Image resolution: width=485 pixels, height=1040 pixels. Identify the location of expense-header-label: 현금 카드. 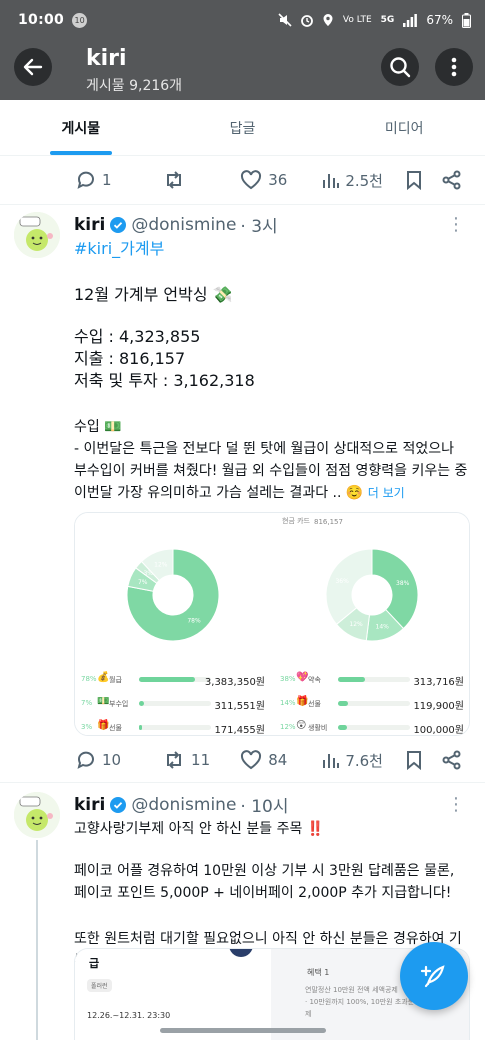
(296, 521).